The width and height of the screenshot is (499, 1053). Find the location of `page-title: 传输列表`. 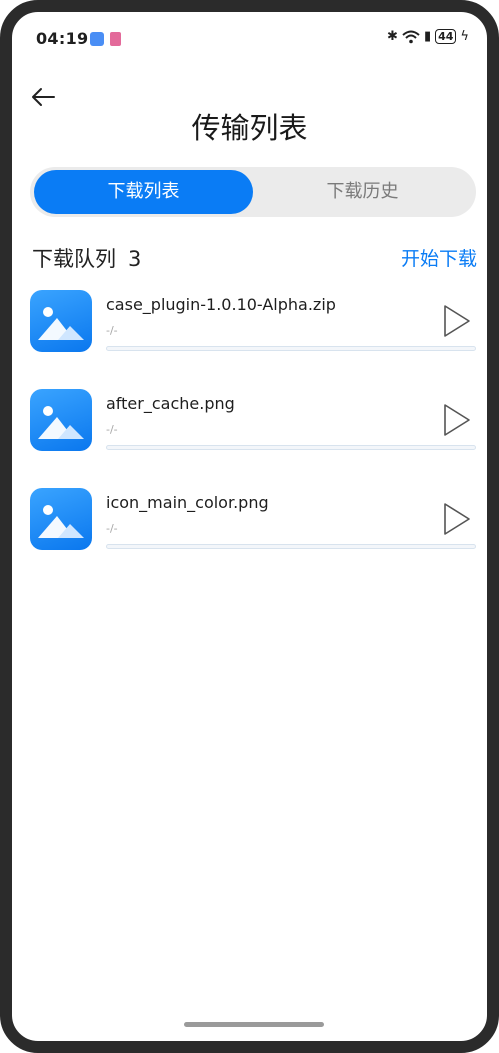

page-title: 传输列表 is located at coordinates (249, 128).